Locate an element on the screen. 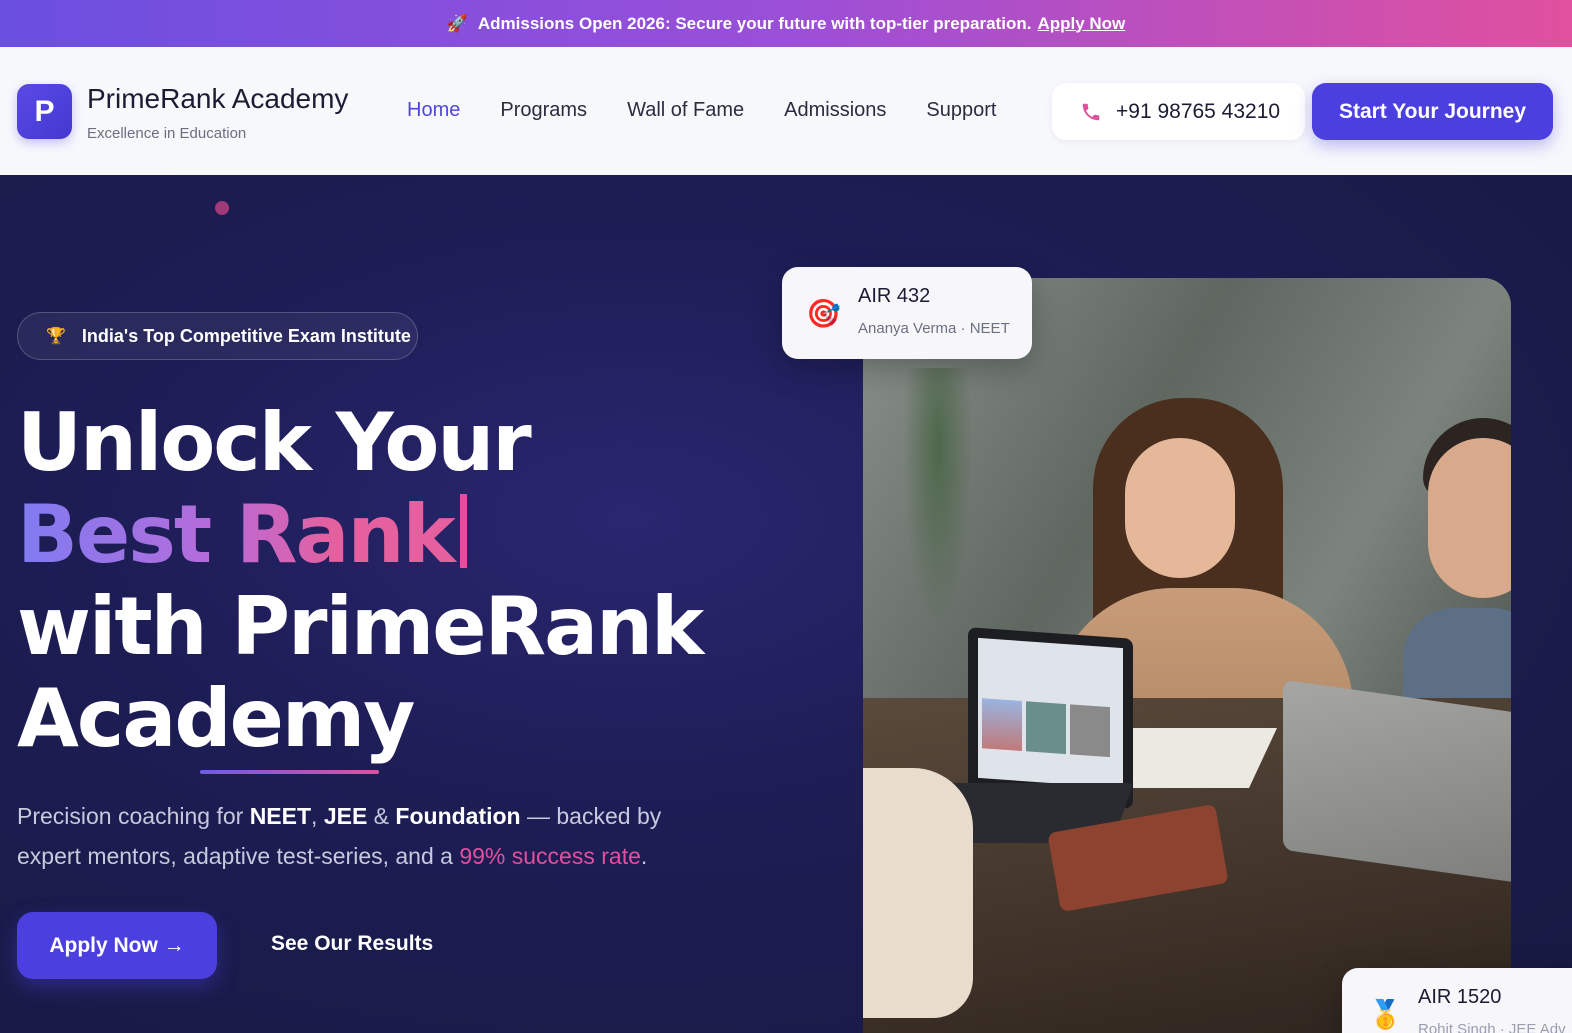 The height and width of the screenshot is (1033, 1572). headline-line-2: Best Rank is located at coordinates (242, 535).